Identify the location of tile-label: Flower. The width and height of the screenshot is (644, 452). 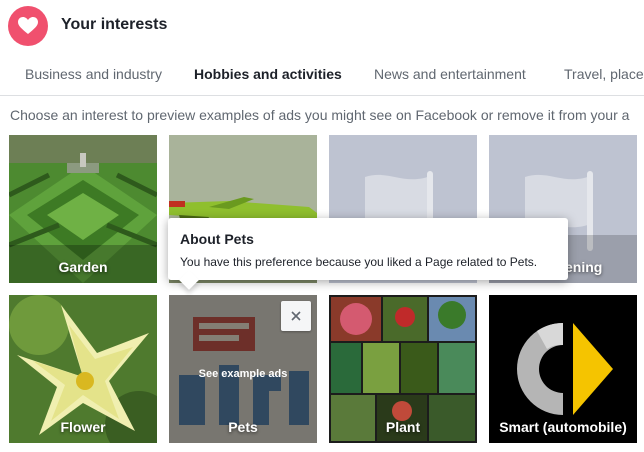
(83, 427).